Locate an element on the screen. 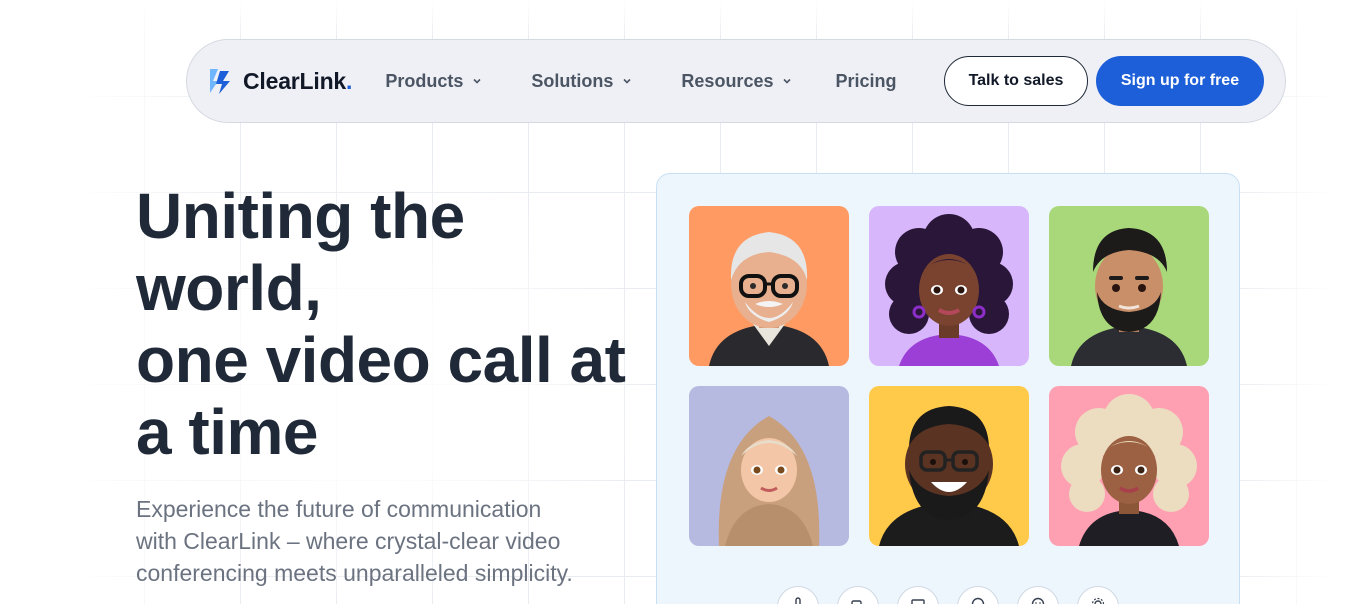 The image size is (1346, 604). smiling-man-glasses-avatar is located at coordinates (949, 466).